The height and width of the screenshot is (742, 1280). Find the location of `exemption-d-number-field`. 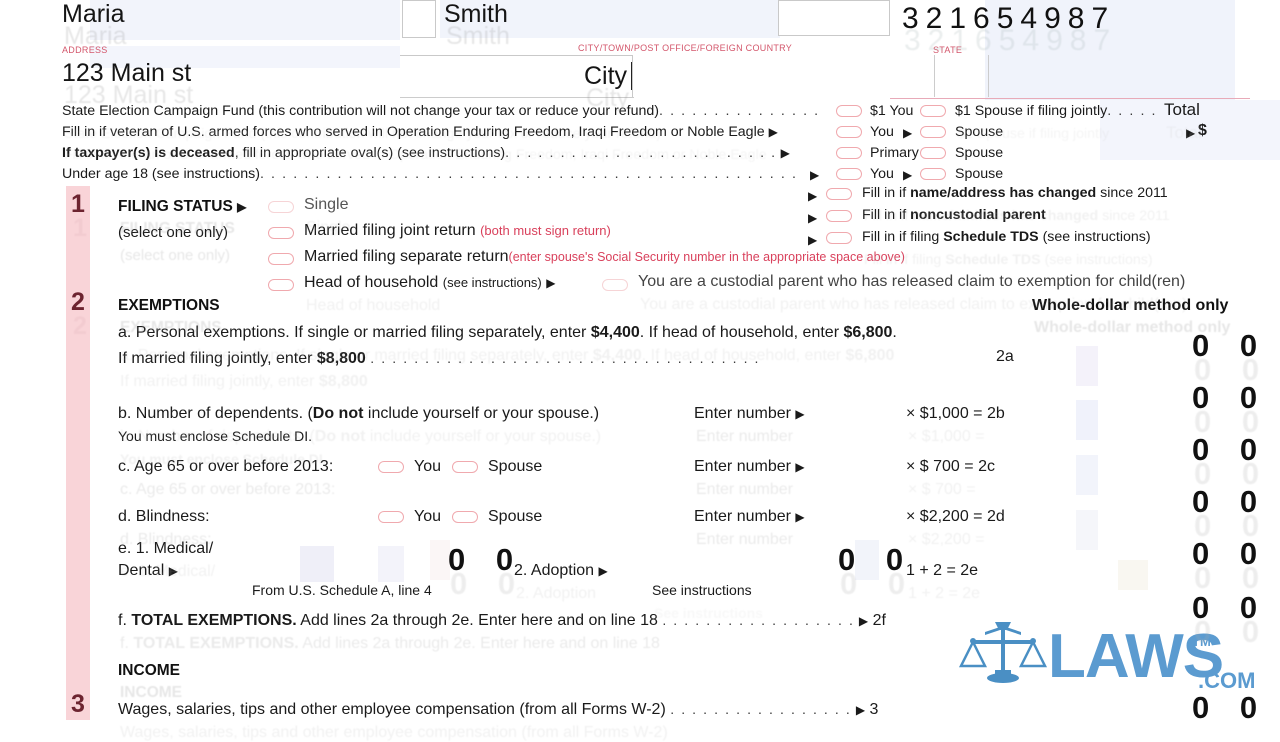

exemption-d-number-field is located at coordinates (866, 519).